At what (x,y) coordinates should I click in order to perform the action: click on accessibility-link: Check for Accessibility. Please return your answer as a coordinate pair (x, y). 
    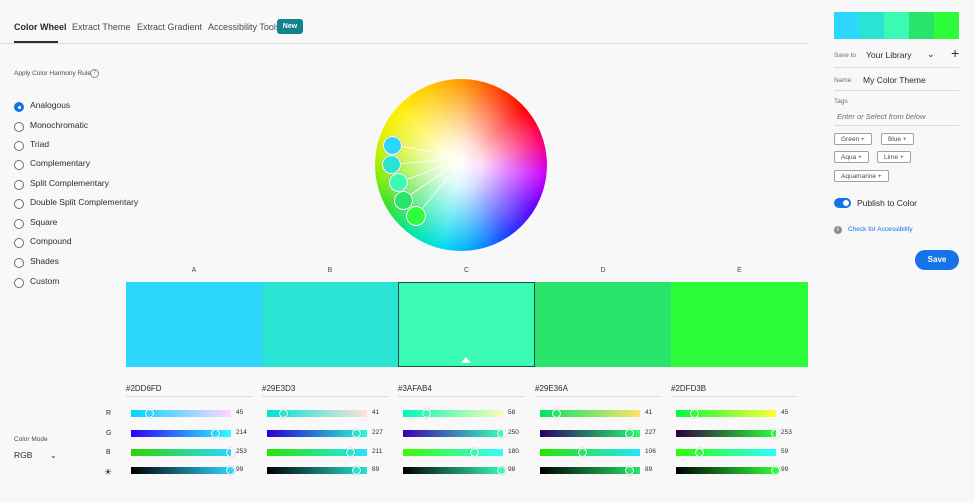
    Looking at the image, I should click on (880, 229).